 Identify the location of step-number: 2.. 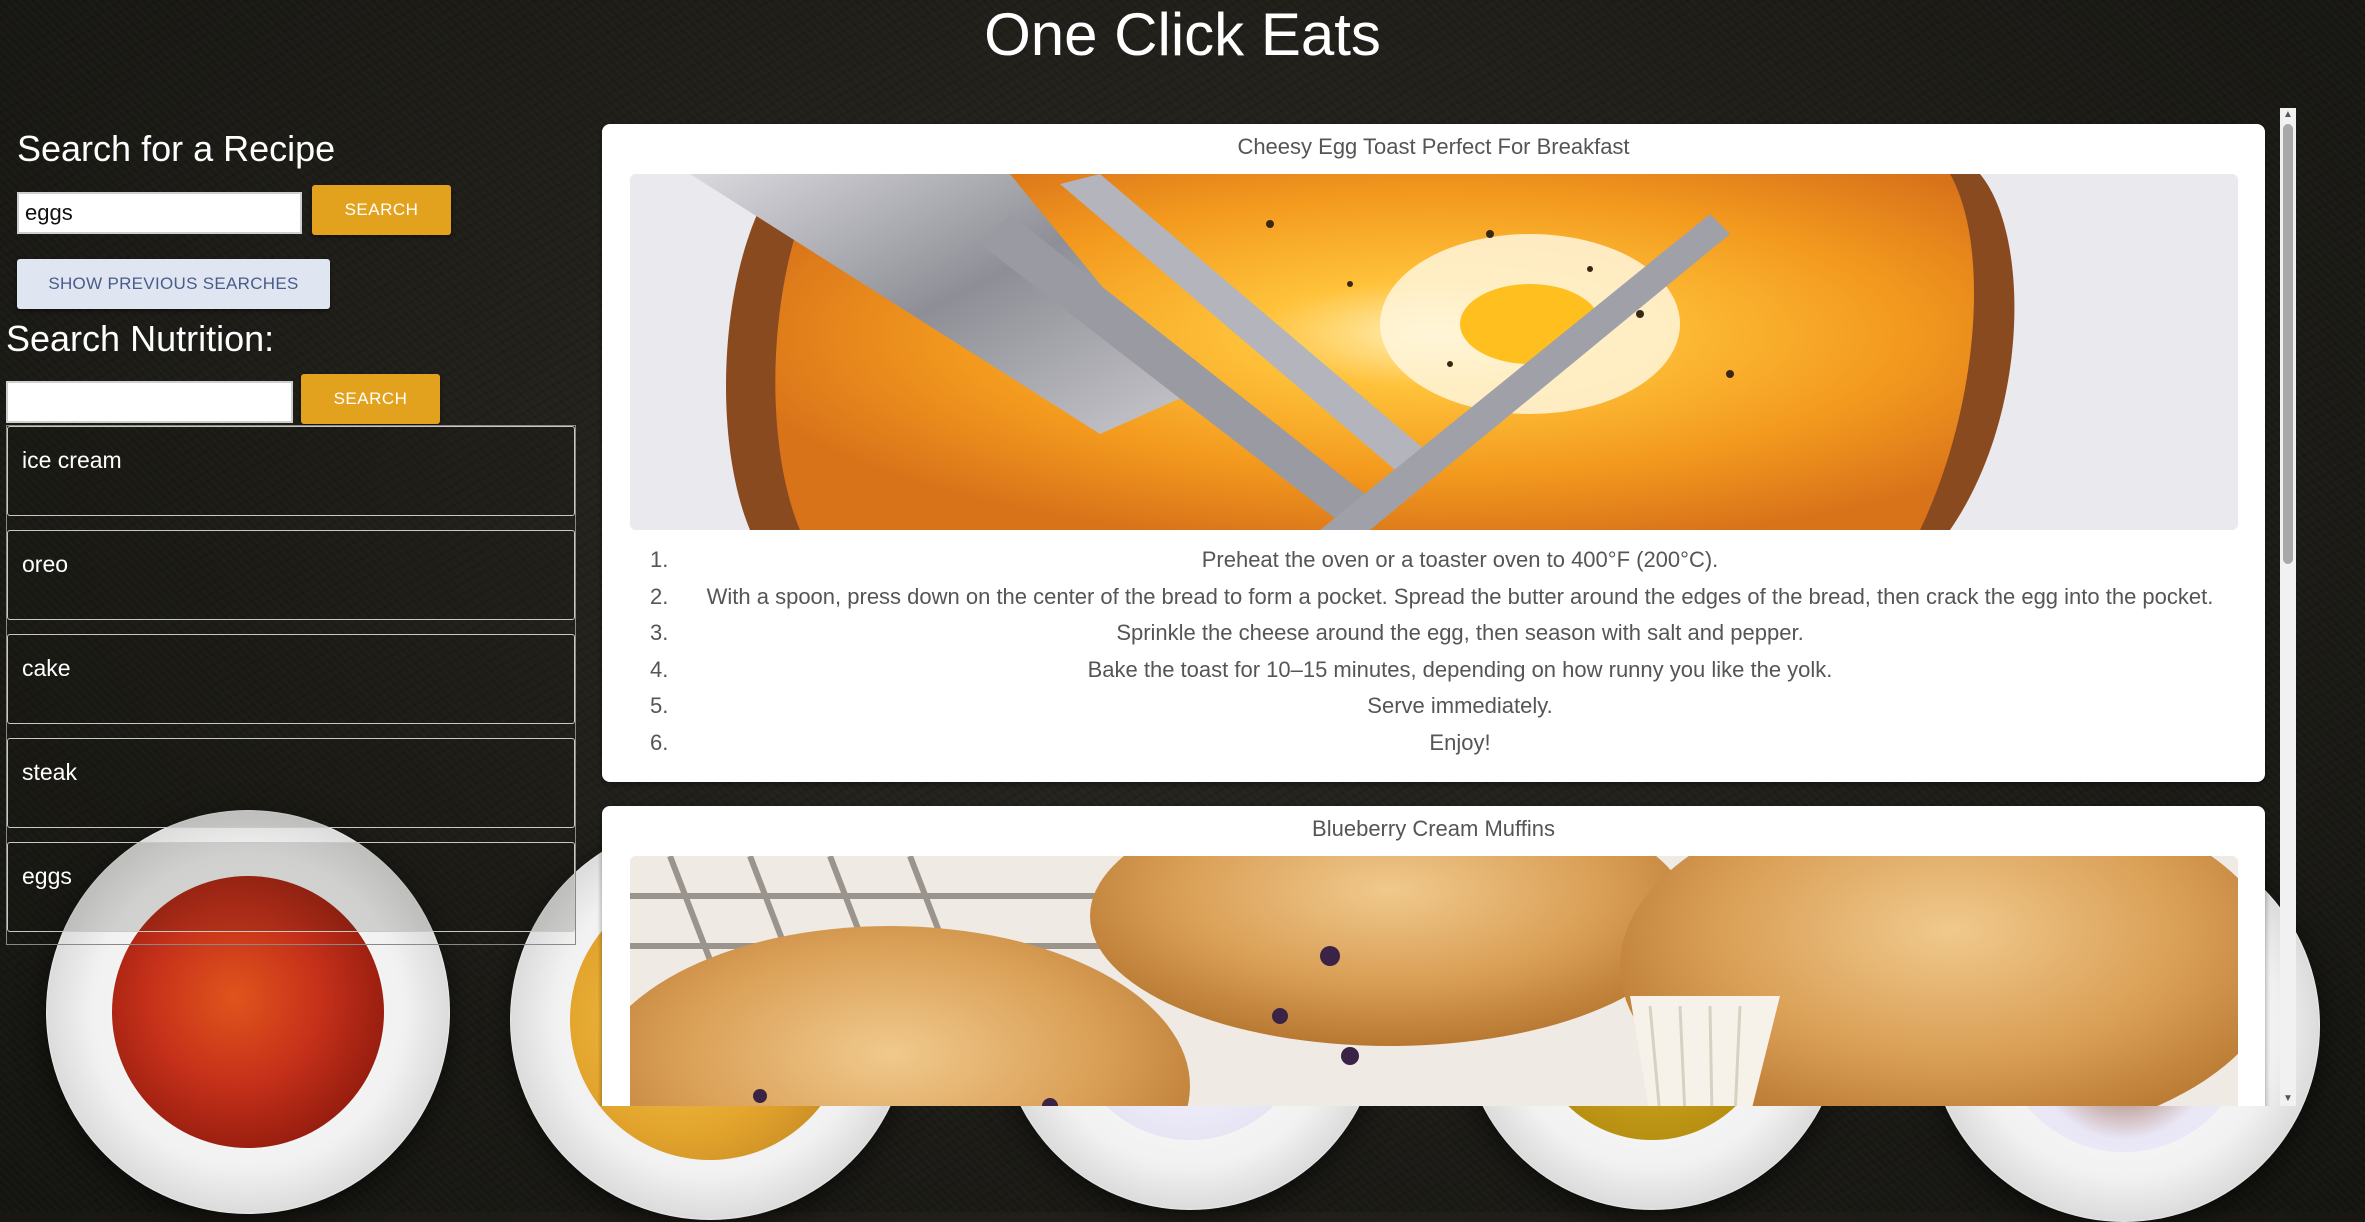
(659, 596).